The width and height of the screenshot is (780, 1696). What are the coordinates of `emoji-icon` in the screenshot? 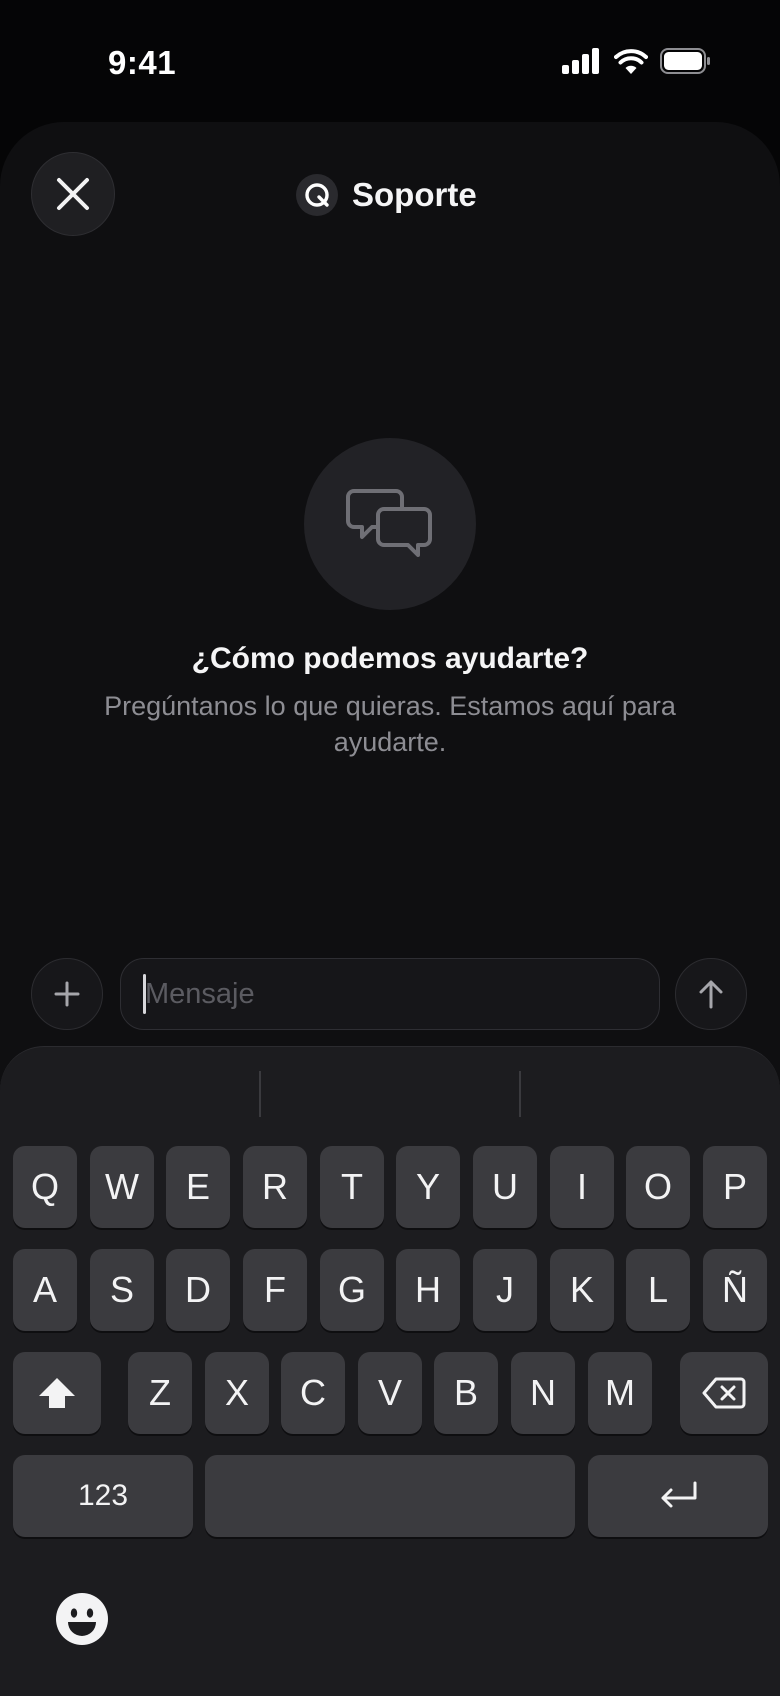 It's located at (82, 1619).